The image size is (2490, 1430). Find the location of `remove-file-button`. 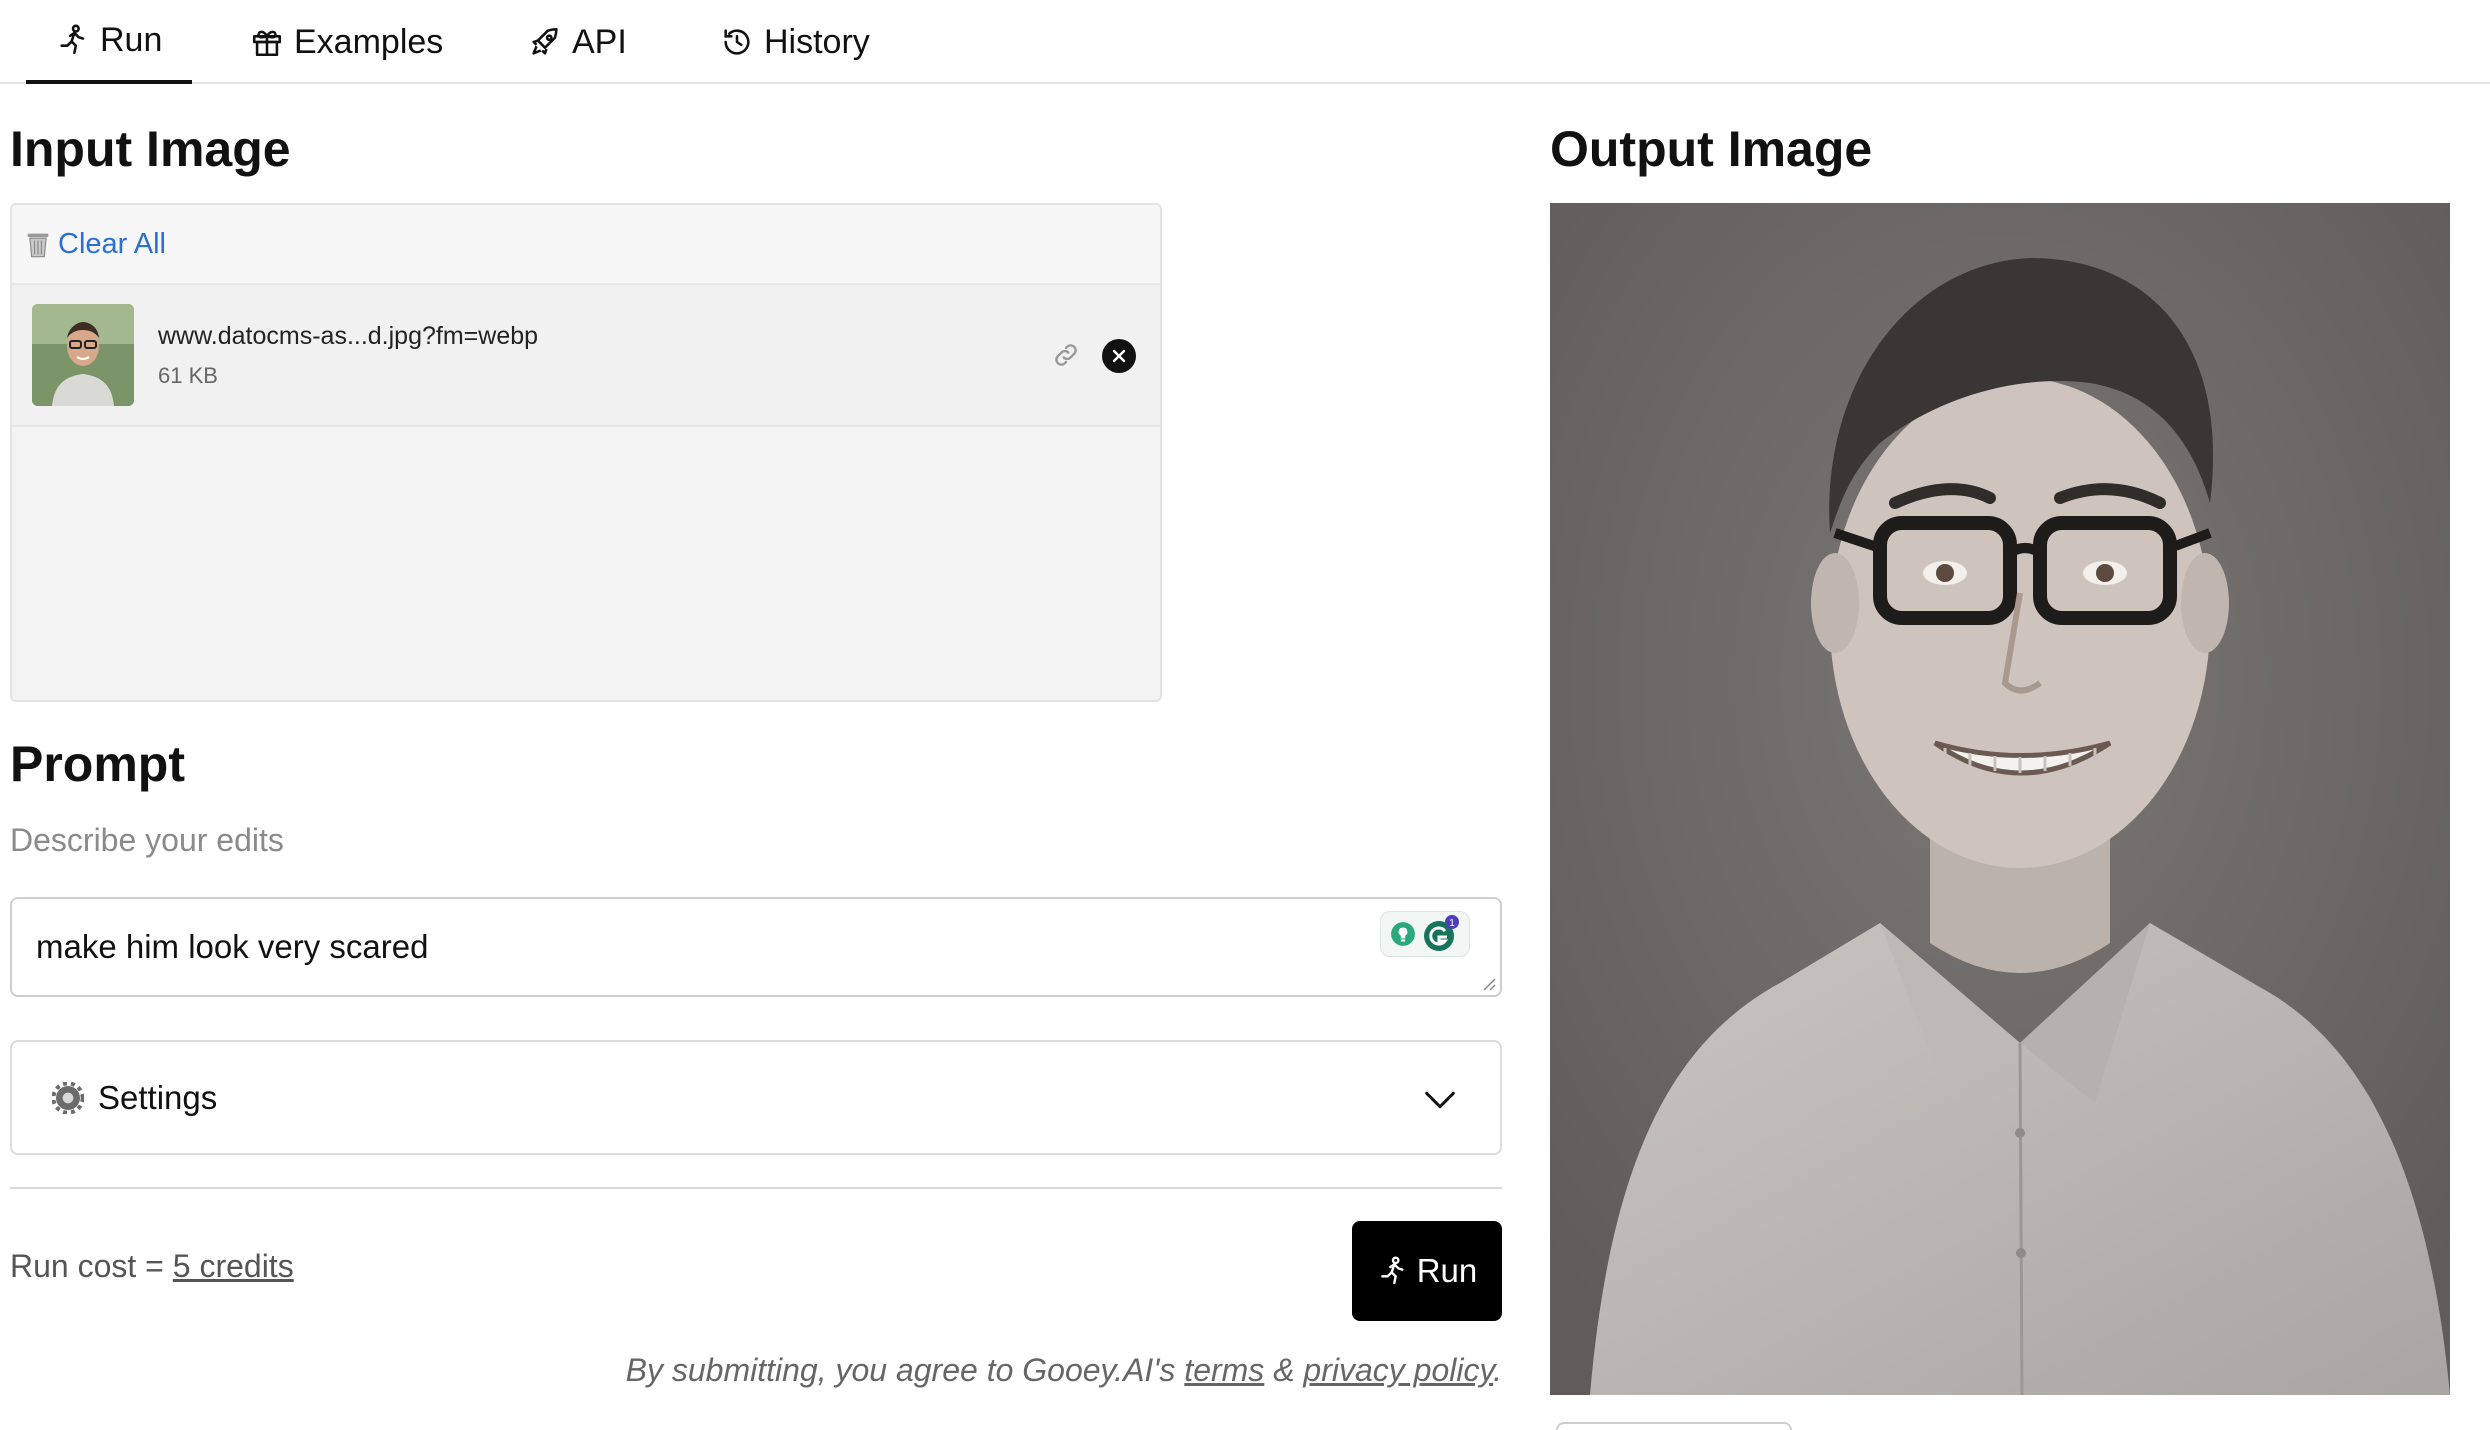

remove-file-button is located at coordinates (1119, 356).